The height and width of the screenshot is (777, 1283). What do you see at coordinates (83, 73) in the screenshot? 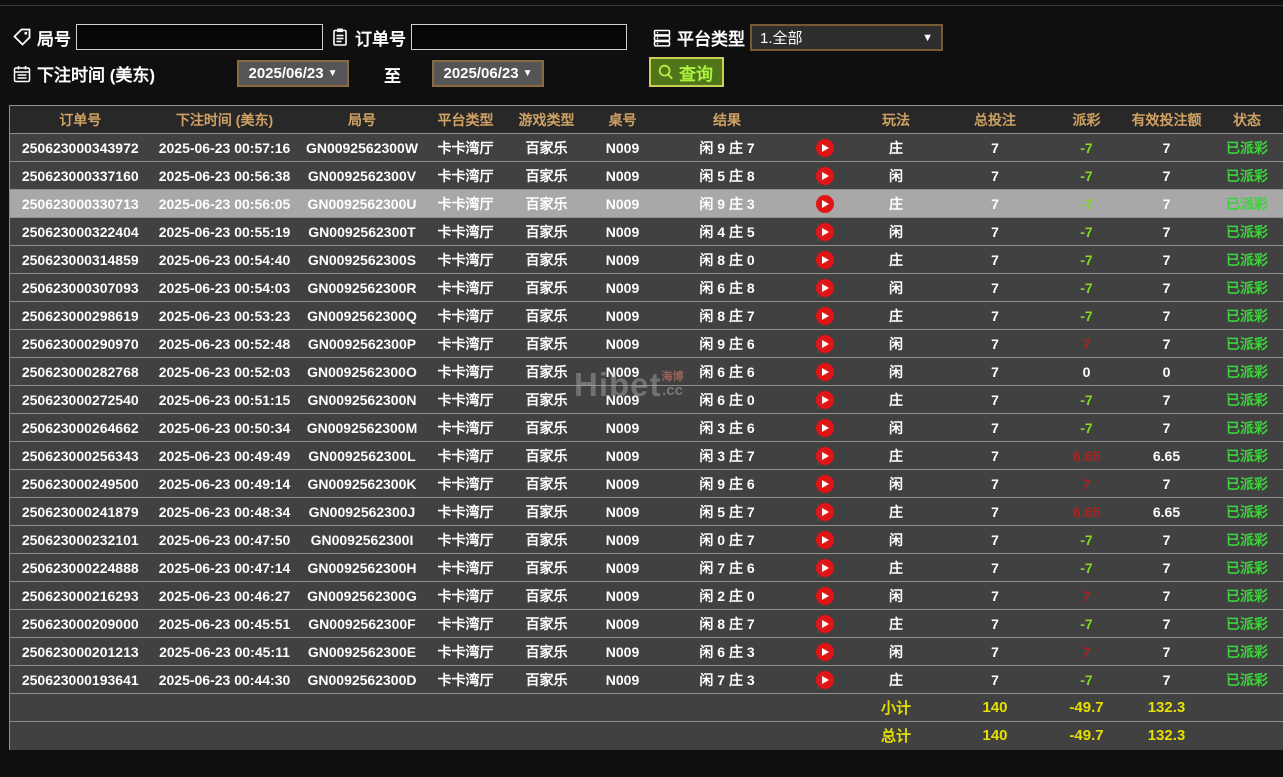
I see `bet-time-filter-group: 下注时间 (美东)` at bounding box center [83, 73].